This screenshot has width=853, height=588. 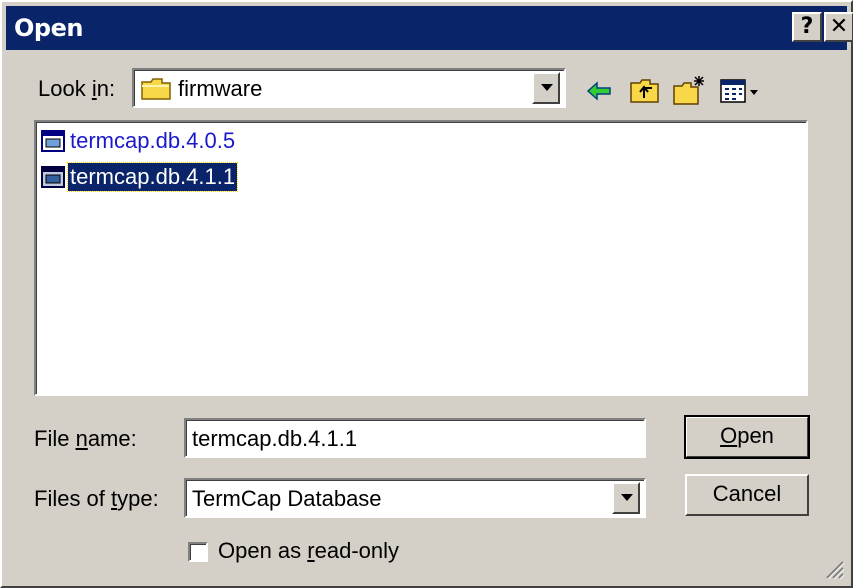 What do you see at coordinates (77, 88) in the screenshot?
I see `look-in-label: Look in:` at bounding box center [77, 88].